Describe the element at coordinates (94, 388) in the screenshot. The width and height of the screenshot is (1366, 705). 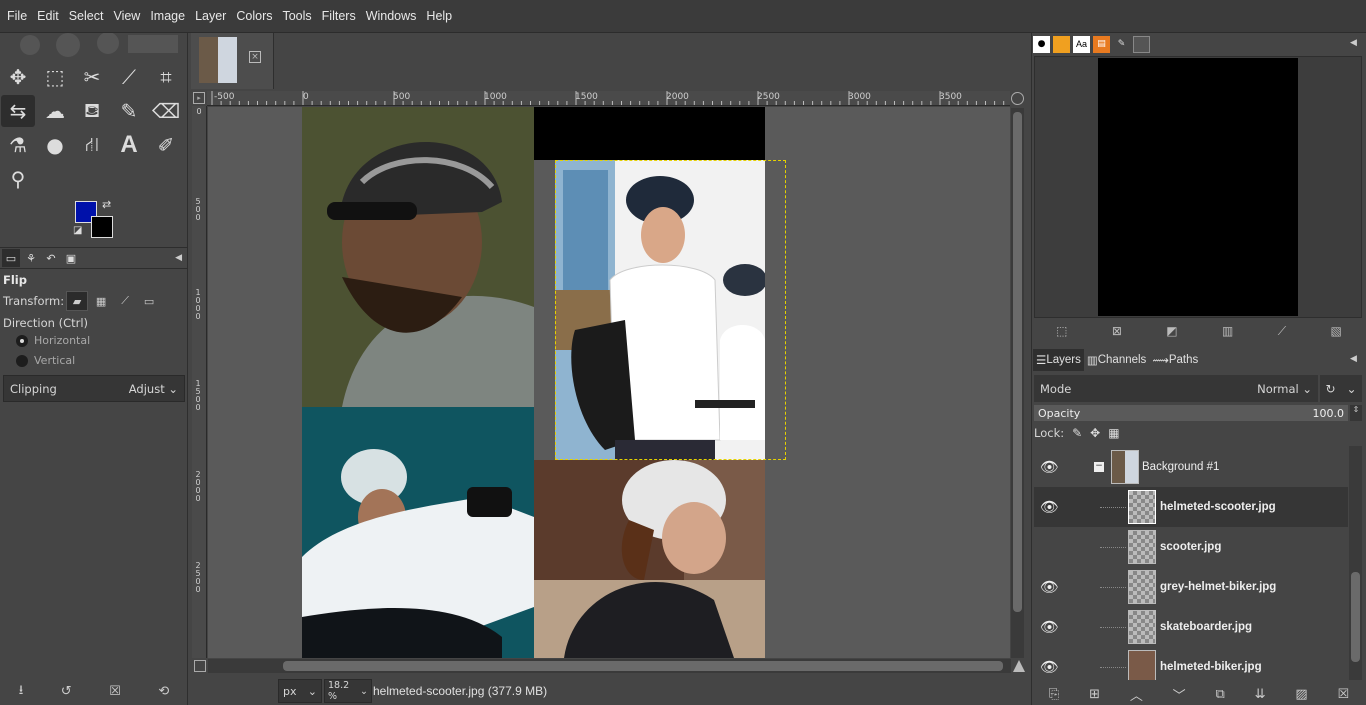
I see `clipping-dropdown: Clipping Adjust ⌄` at that location.